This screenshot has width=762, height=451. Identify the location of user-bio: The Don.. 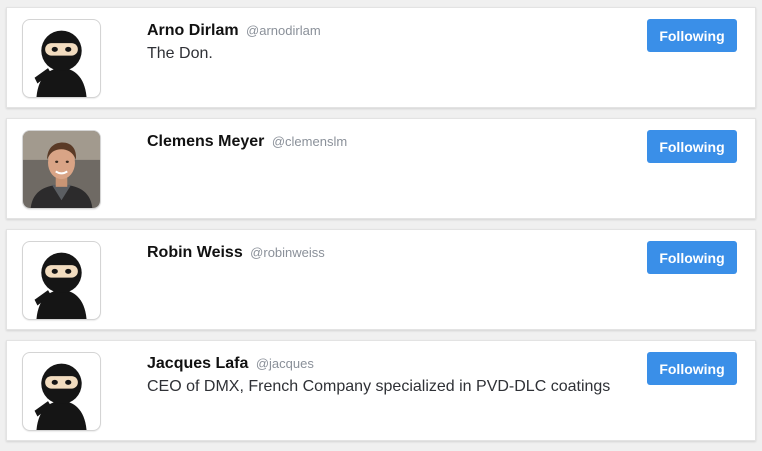
(180, 53).